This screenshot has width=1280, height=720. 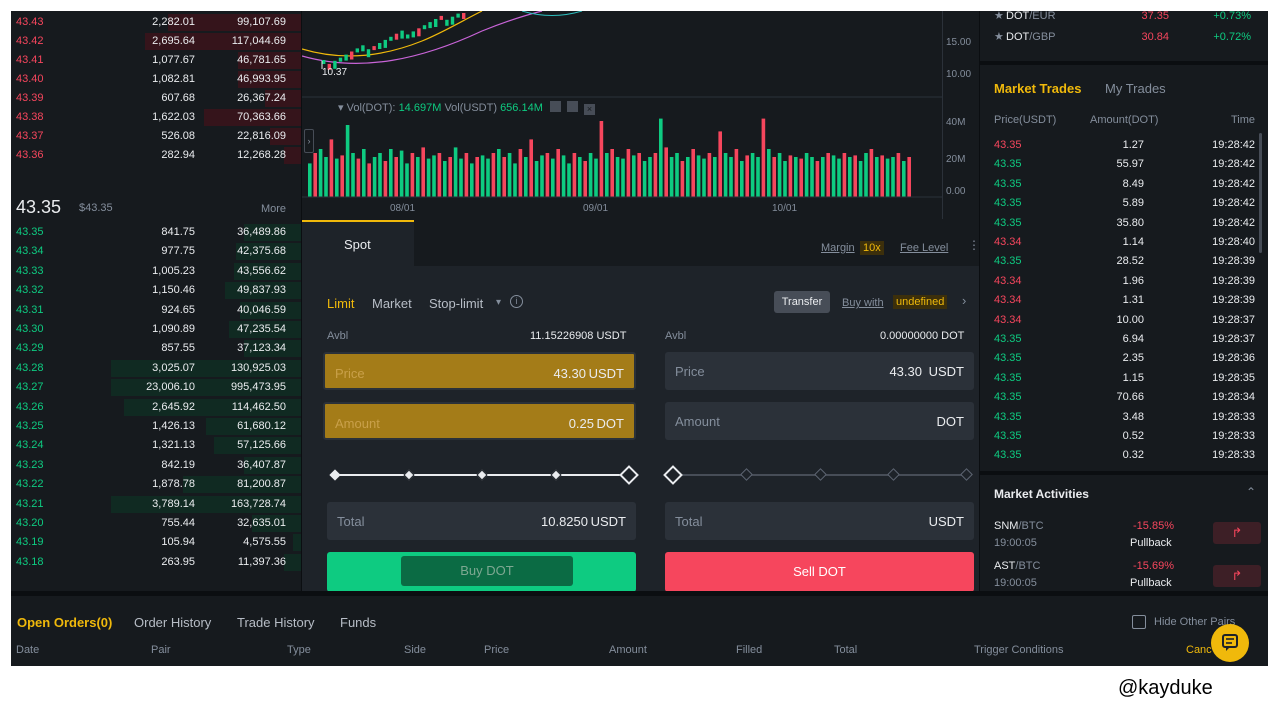 What do you see at coordinates (1037, 88) in the screenshot?
I see `tab-market-trades: Market Trades` at bounding box center [1037, 88].